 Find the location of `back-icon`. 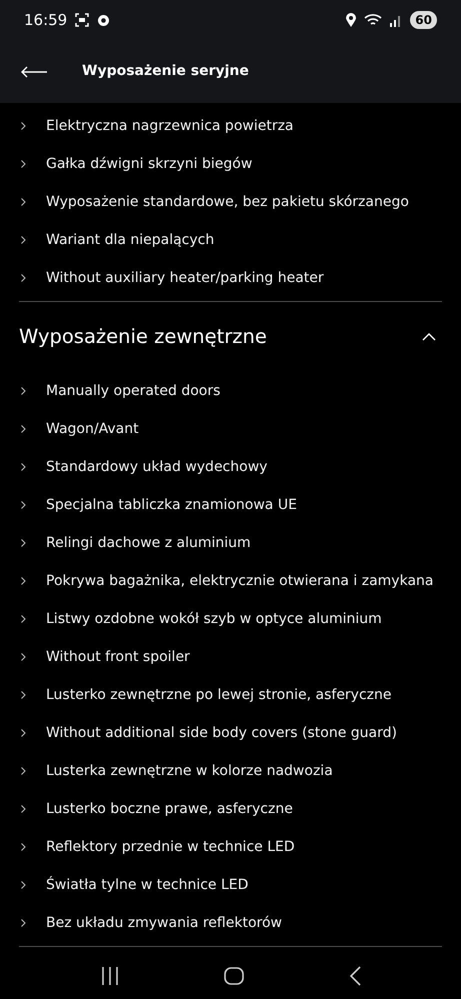

back-icon is located at coordinates (354, 976).